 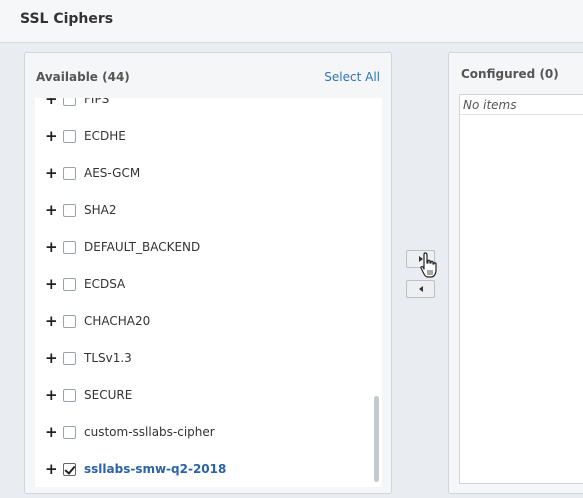 I want to click on list-item: + SHA2, so click(x=200, y=211).